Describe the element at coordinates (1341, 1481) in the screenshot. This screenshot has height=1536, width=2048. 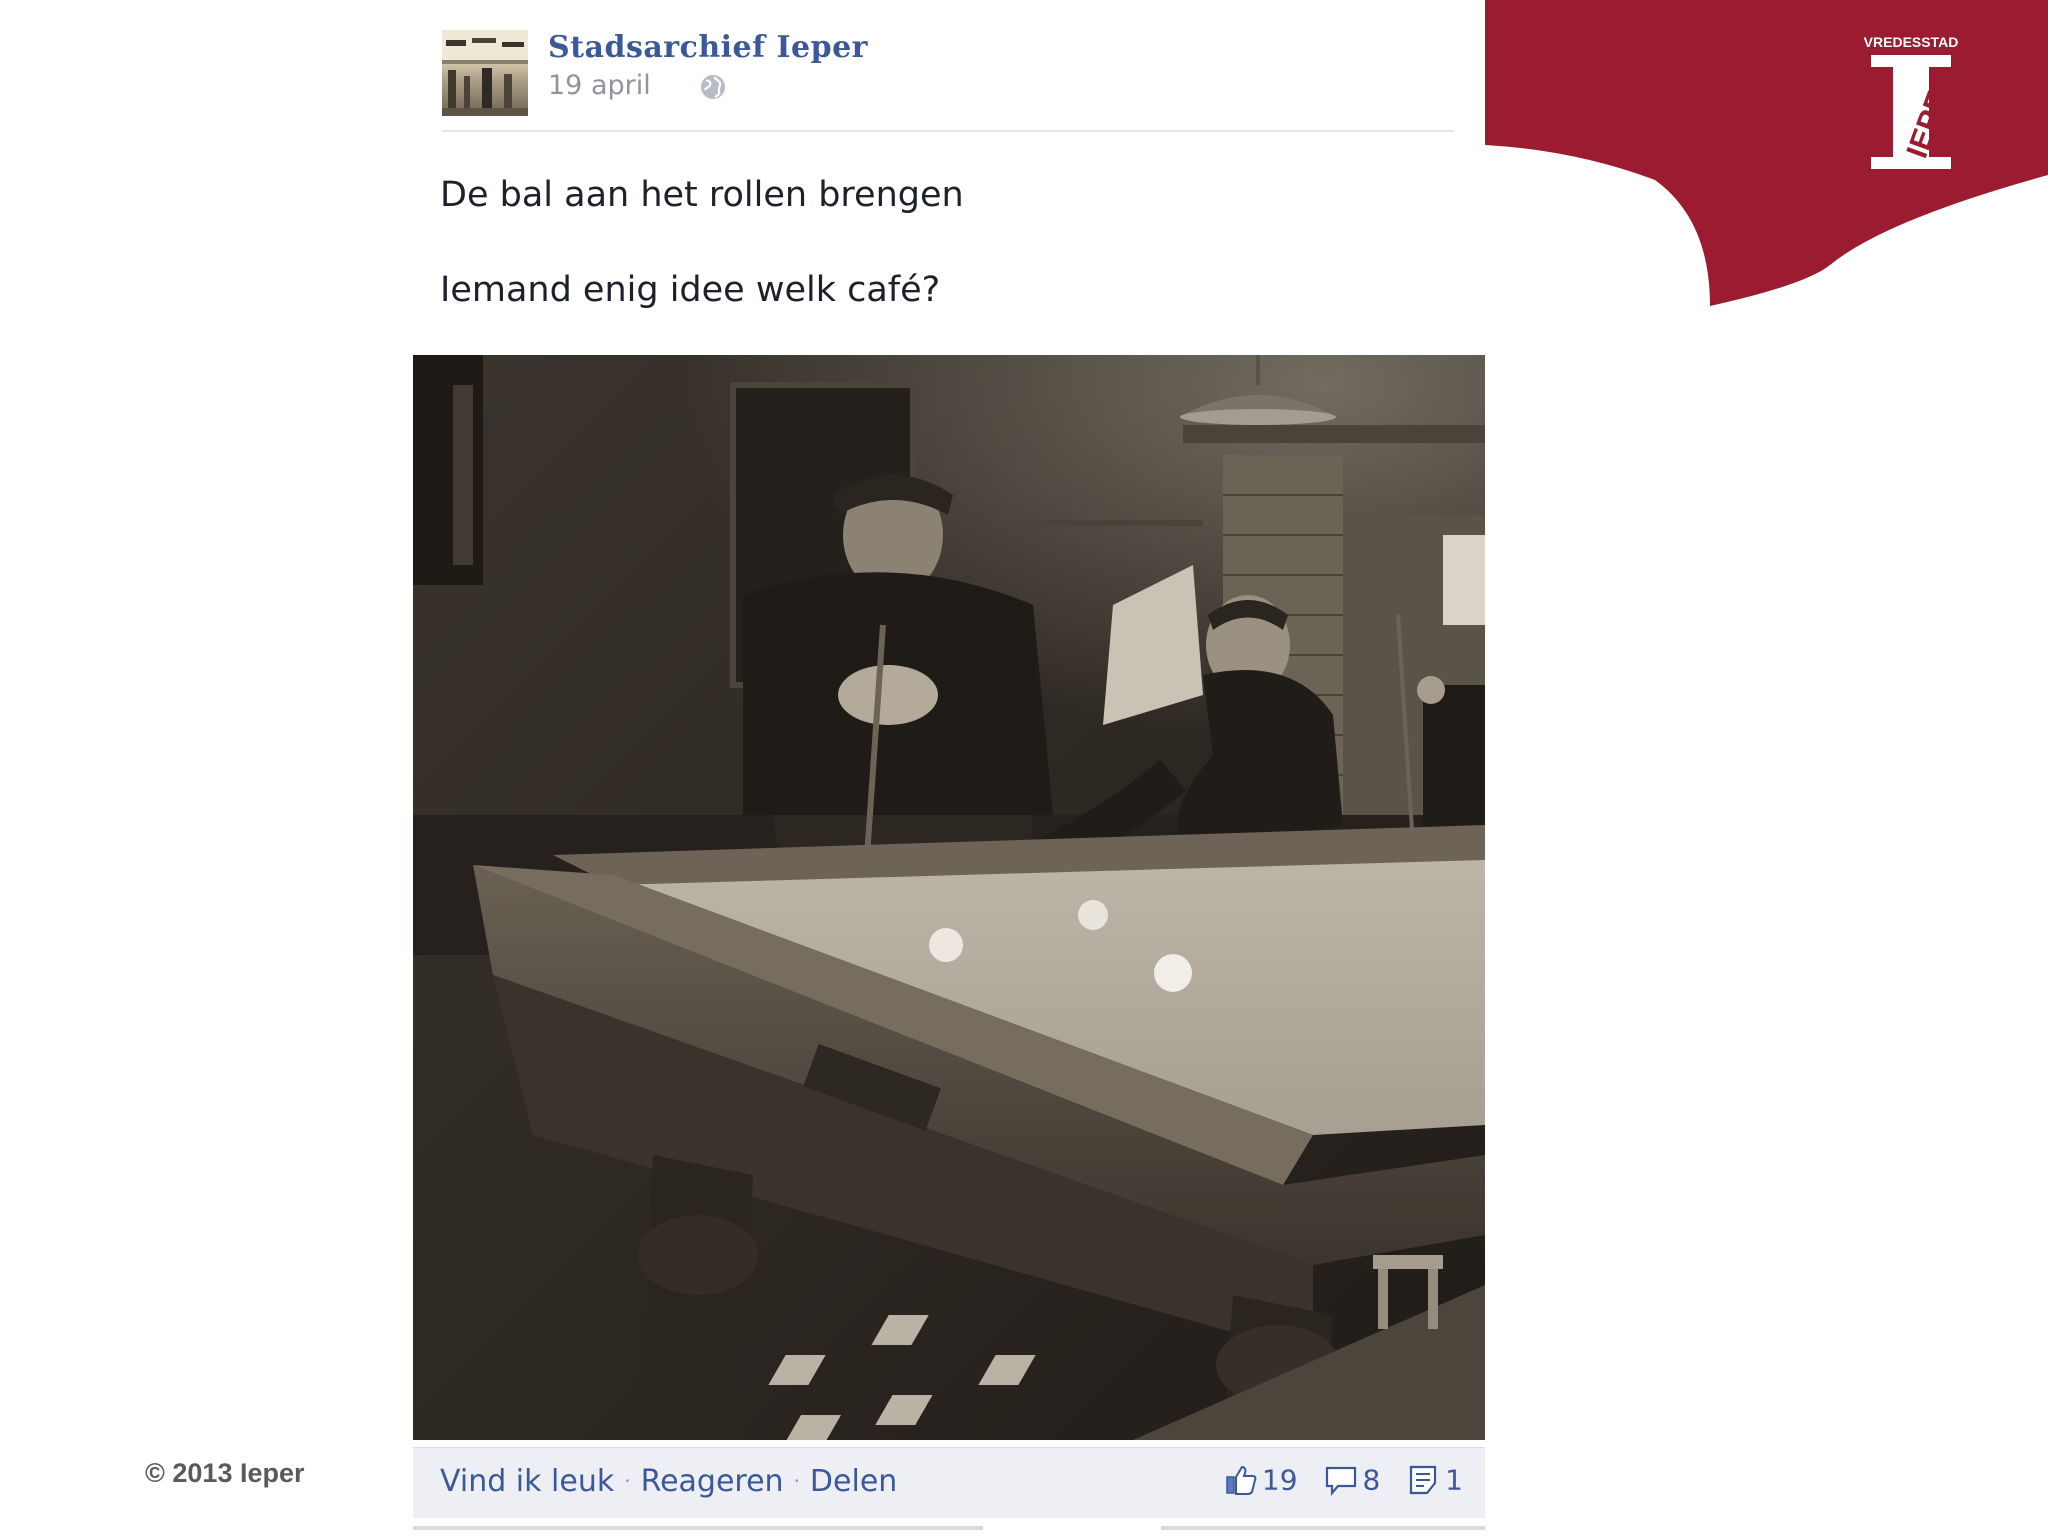
I see `comment-icon` at that location.